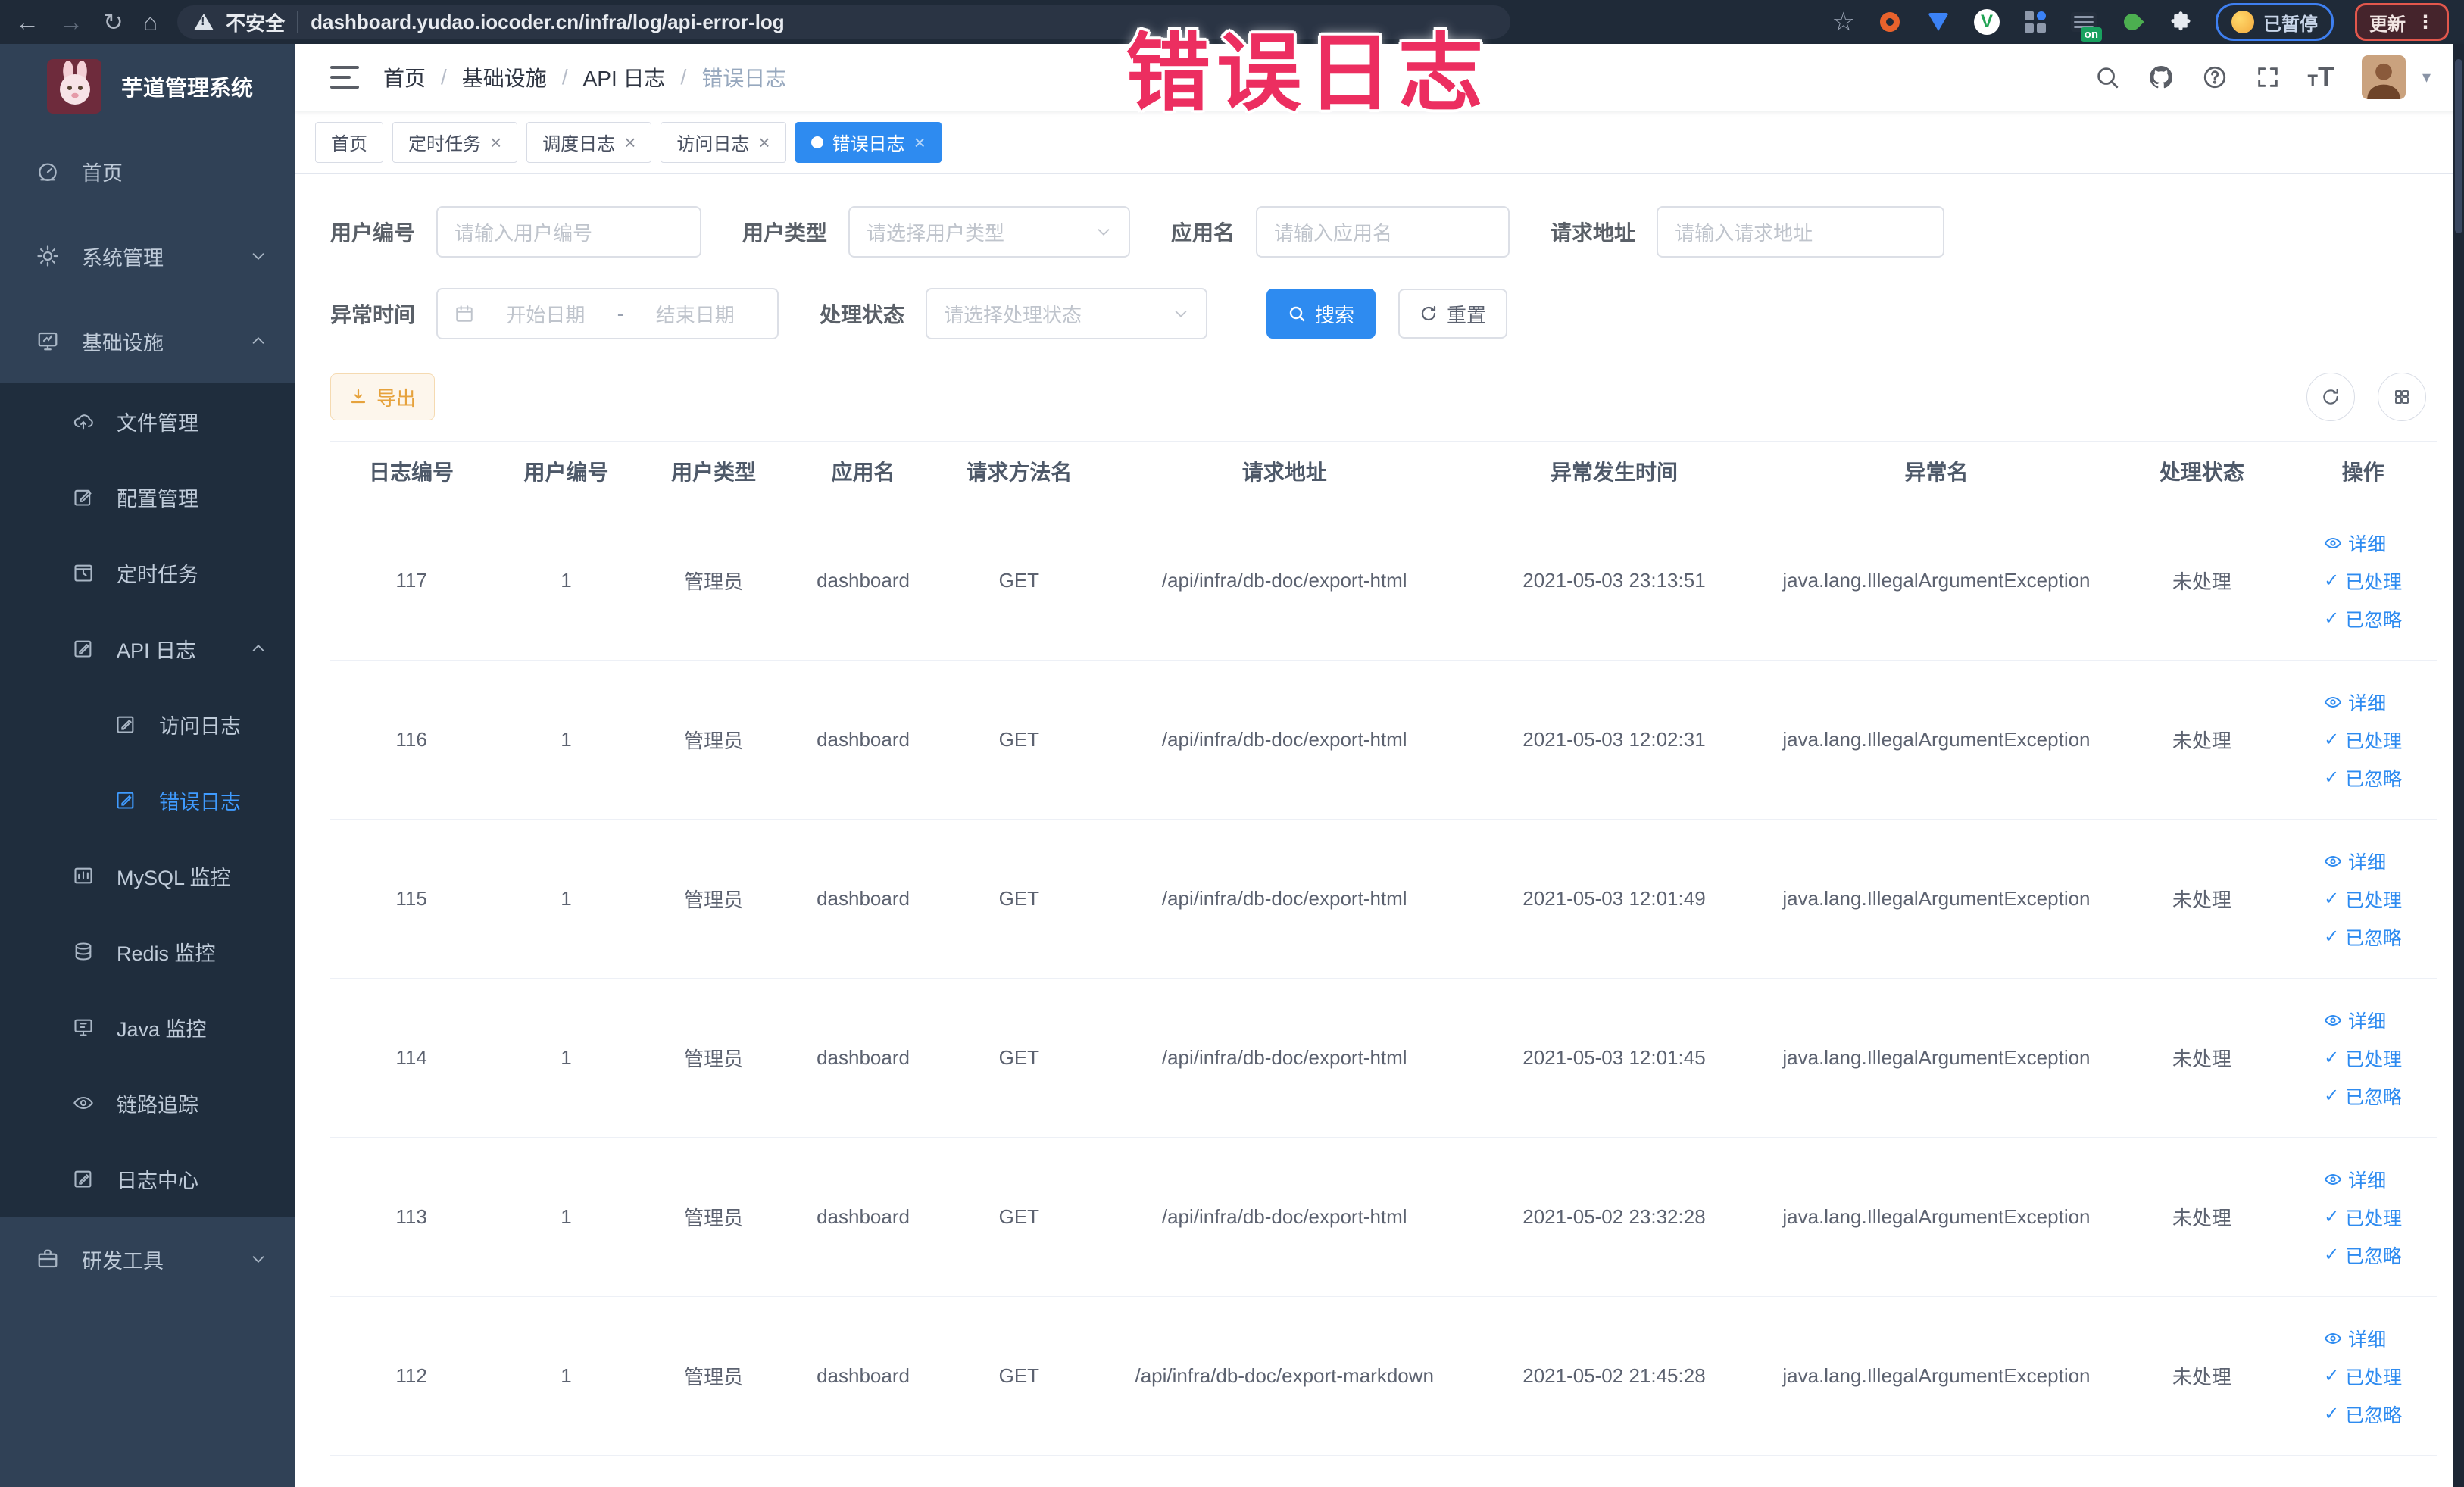  I want to click on reload-icon: ↻, so click(113, 22).